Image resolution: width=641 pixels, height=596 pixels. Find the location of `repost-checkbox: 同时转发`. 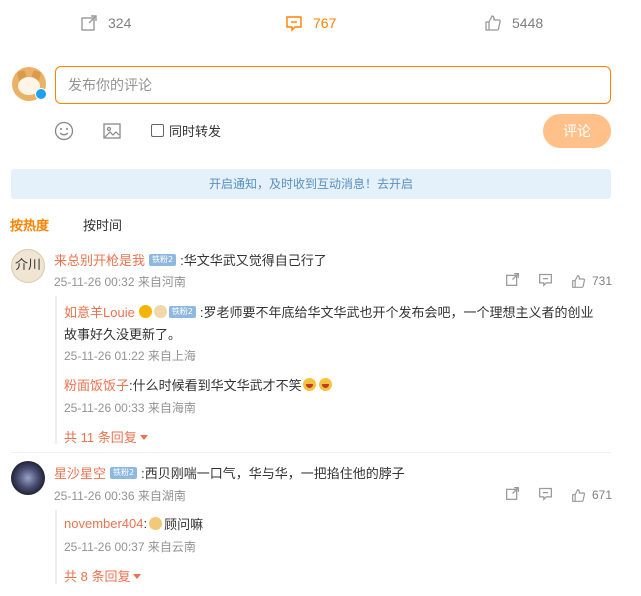

repost-checkbox: 同时转发 is located at coordinates (186, 130).